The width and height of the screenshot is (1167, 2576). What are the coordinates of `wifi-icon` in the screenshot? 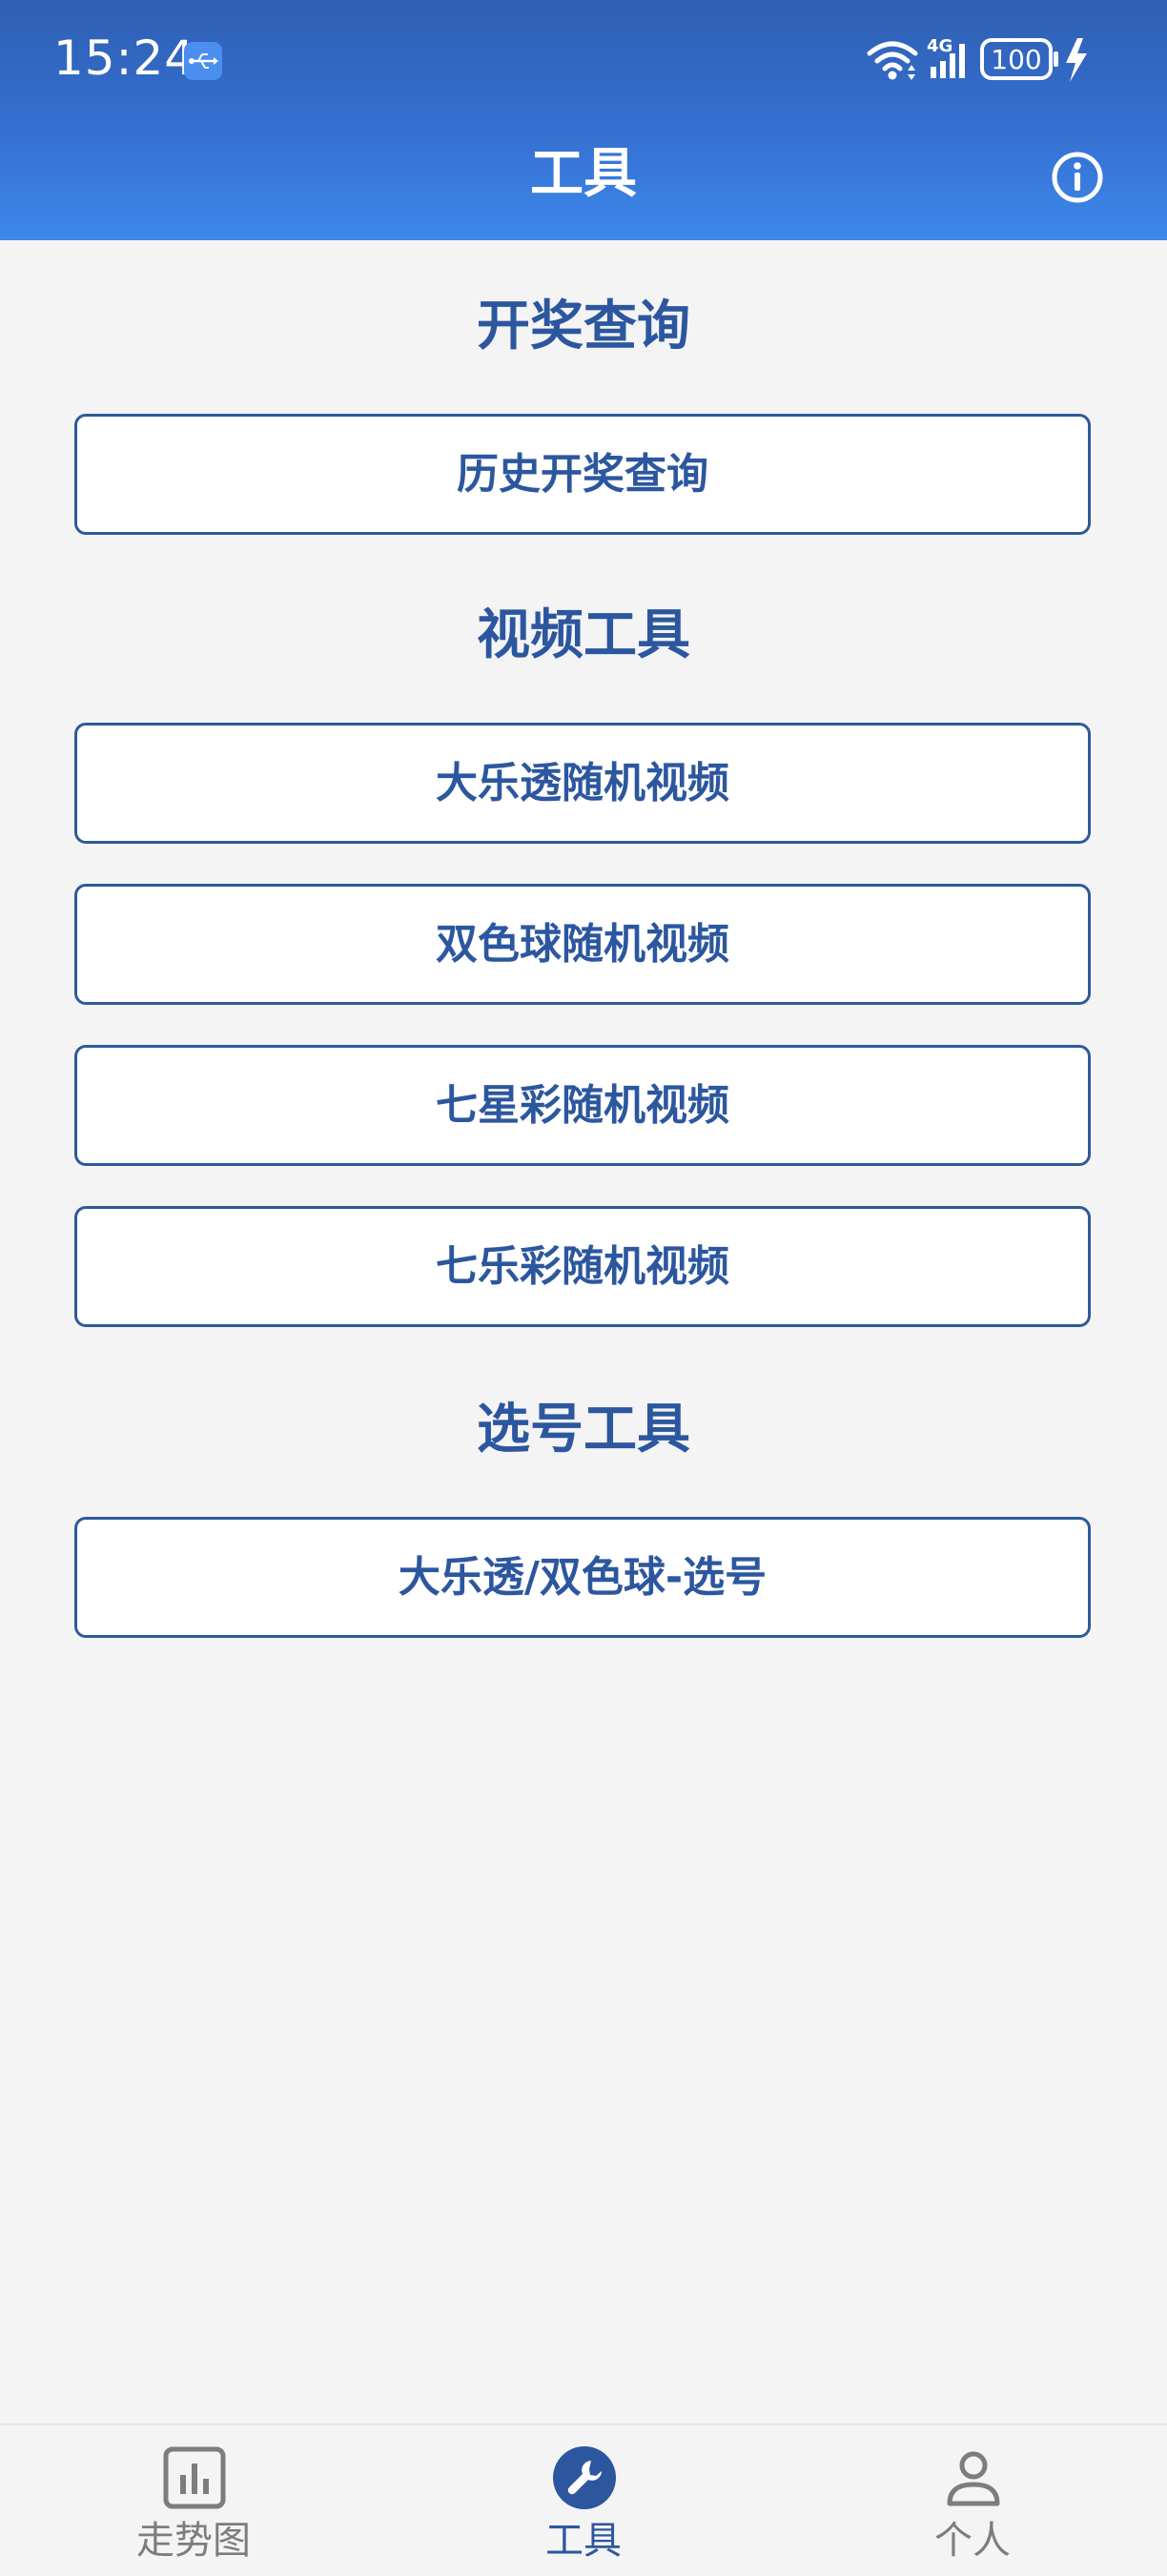 It's located at (892, 60).